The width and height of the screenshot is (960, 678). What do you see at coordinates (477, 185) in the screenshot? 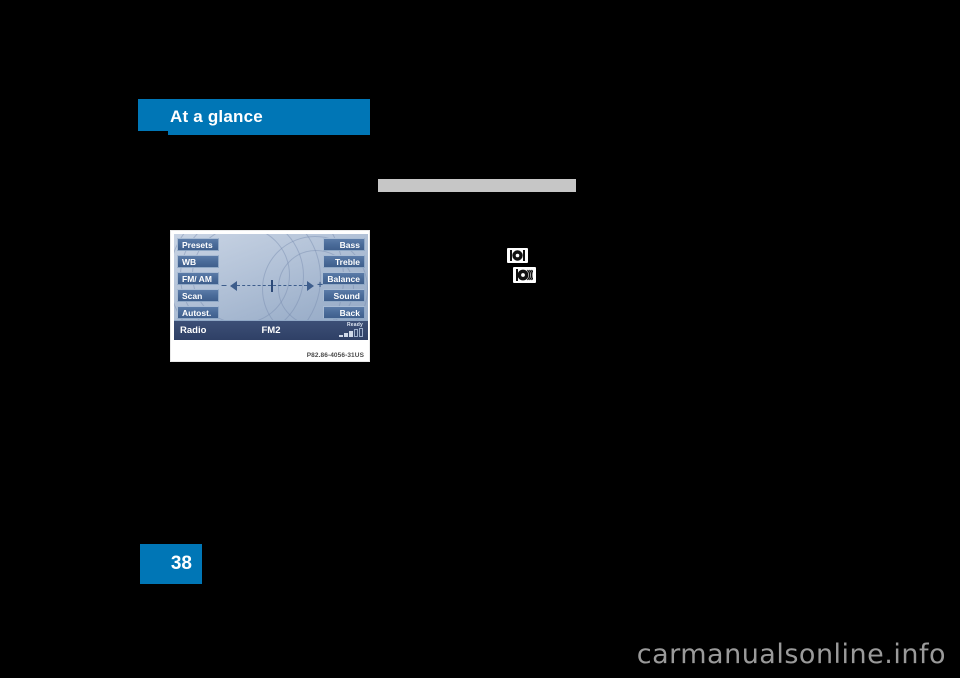
I see `section-heading-bar` at bounding box center [477, 185].